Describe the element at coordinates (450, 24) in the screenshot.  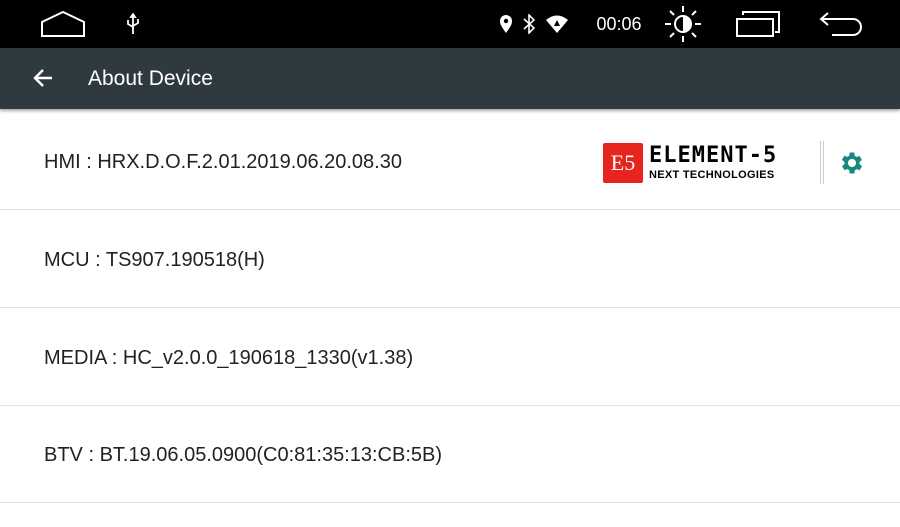
I see `status-bar: 00:06` at that location.